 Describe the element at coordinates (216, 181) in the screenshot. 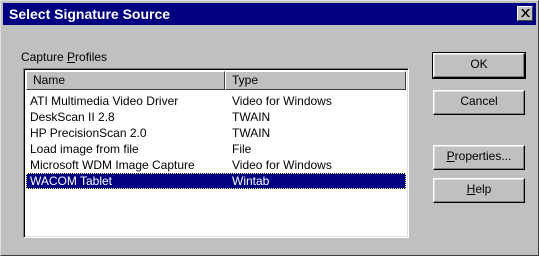

I see `list-item-selected: WACOM Tablet Wintab` at that location.